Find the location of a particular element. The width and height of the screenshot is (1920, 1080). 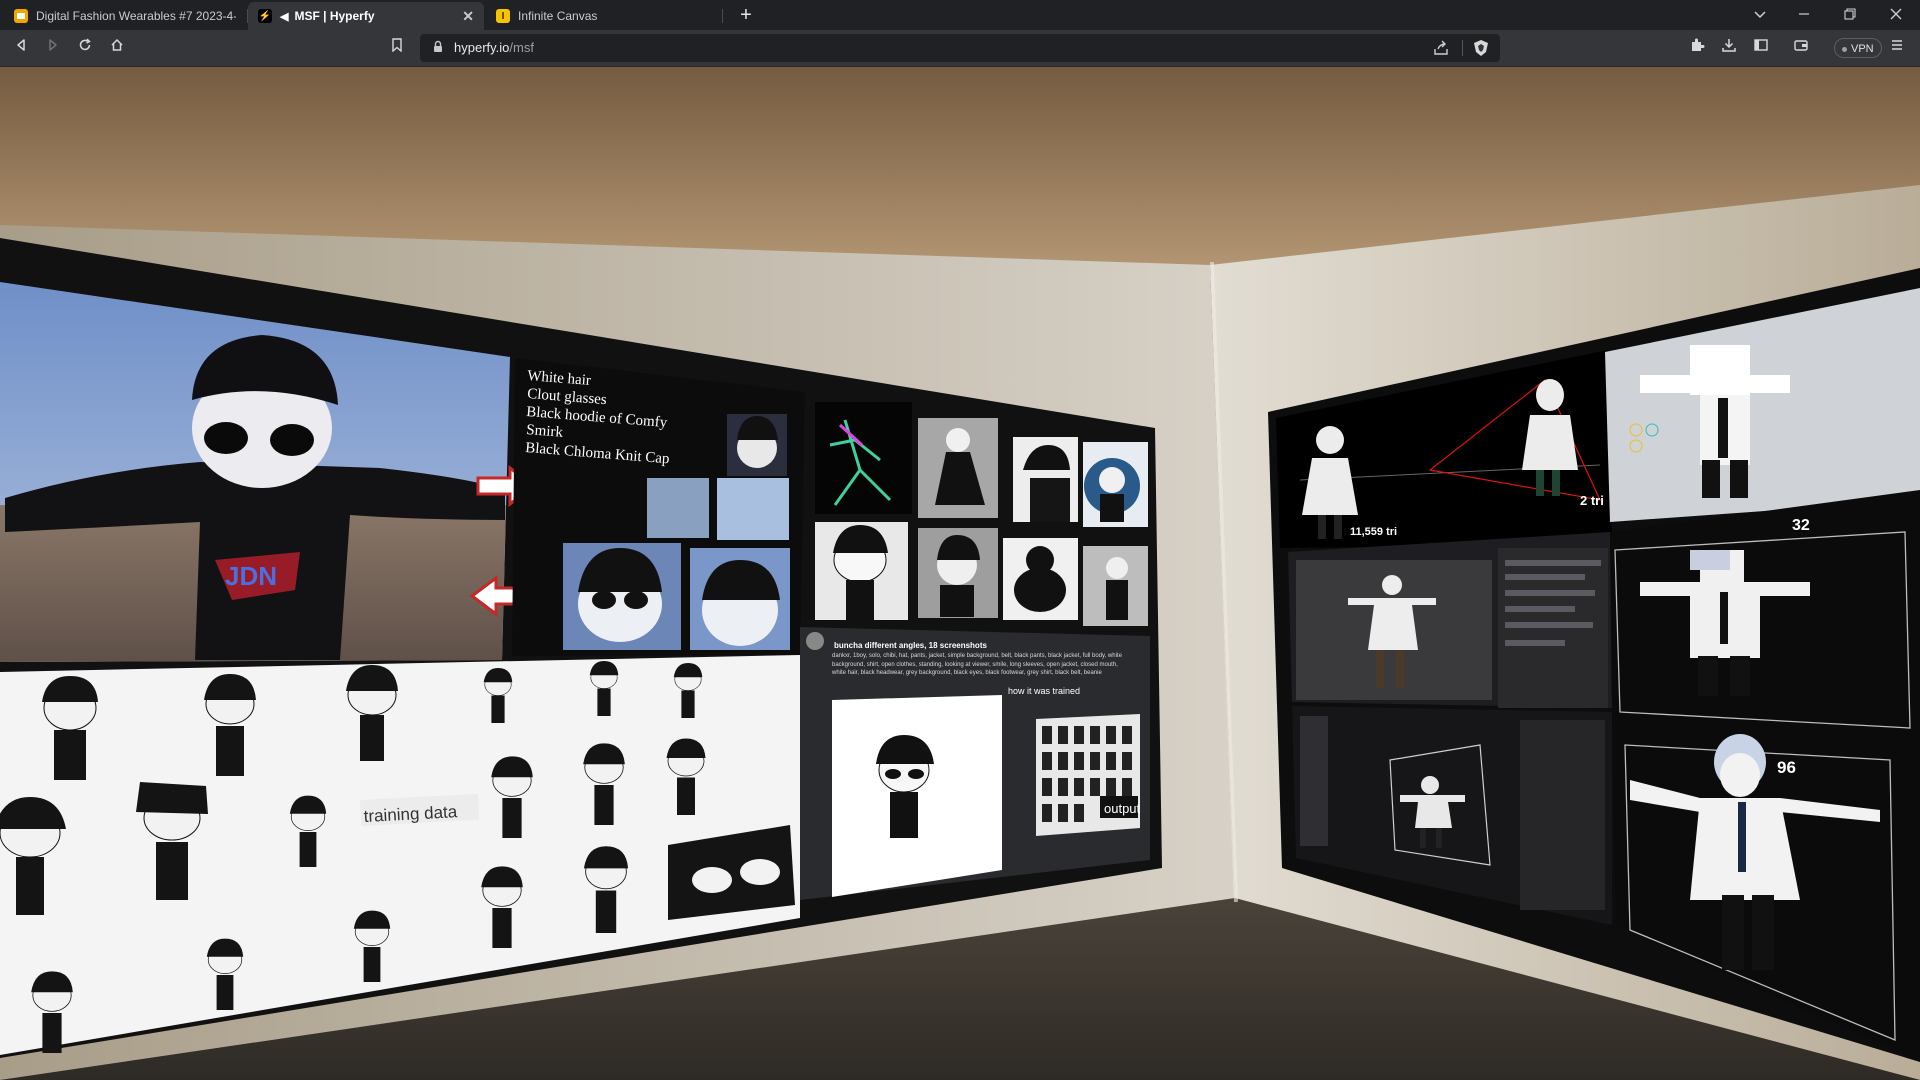

tab-list-chevron-icon is located at coordinates (1760, 15).